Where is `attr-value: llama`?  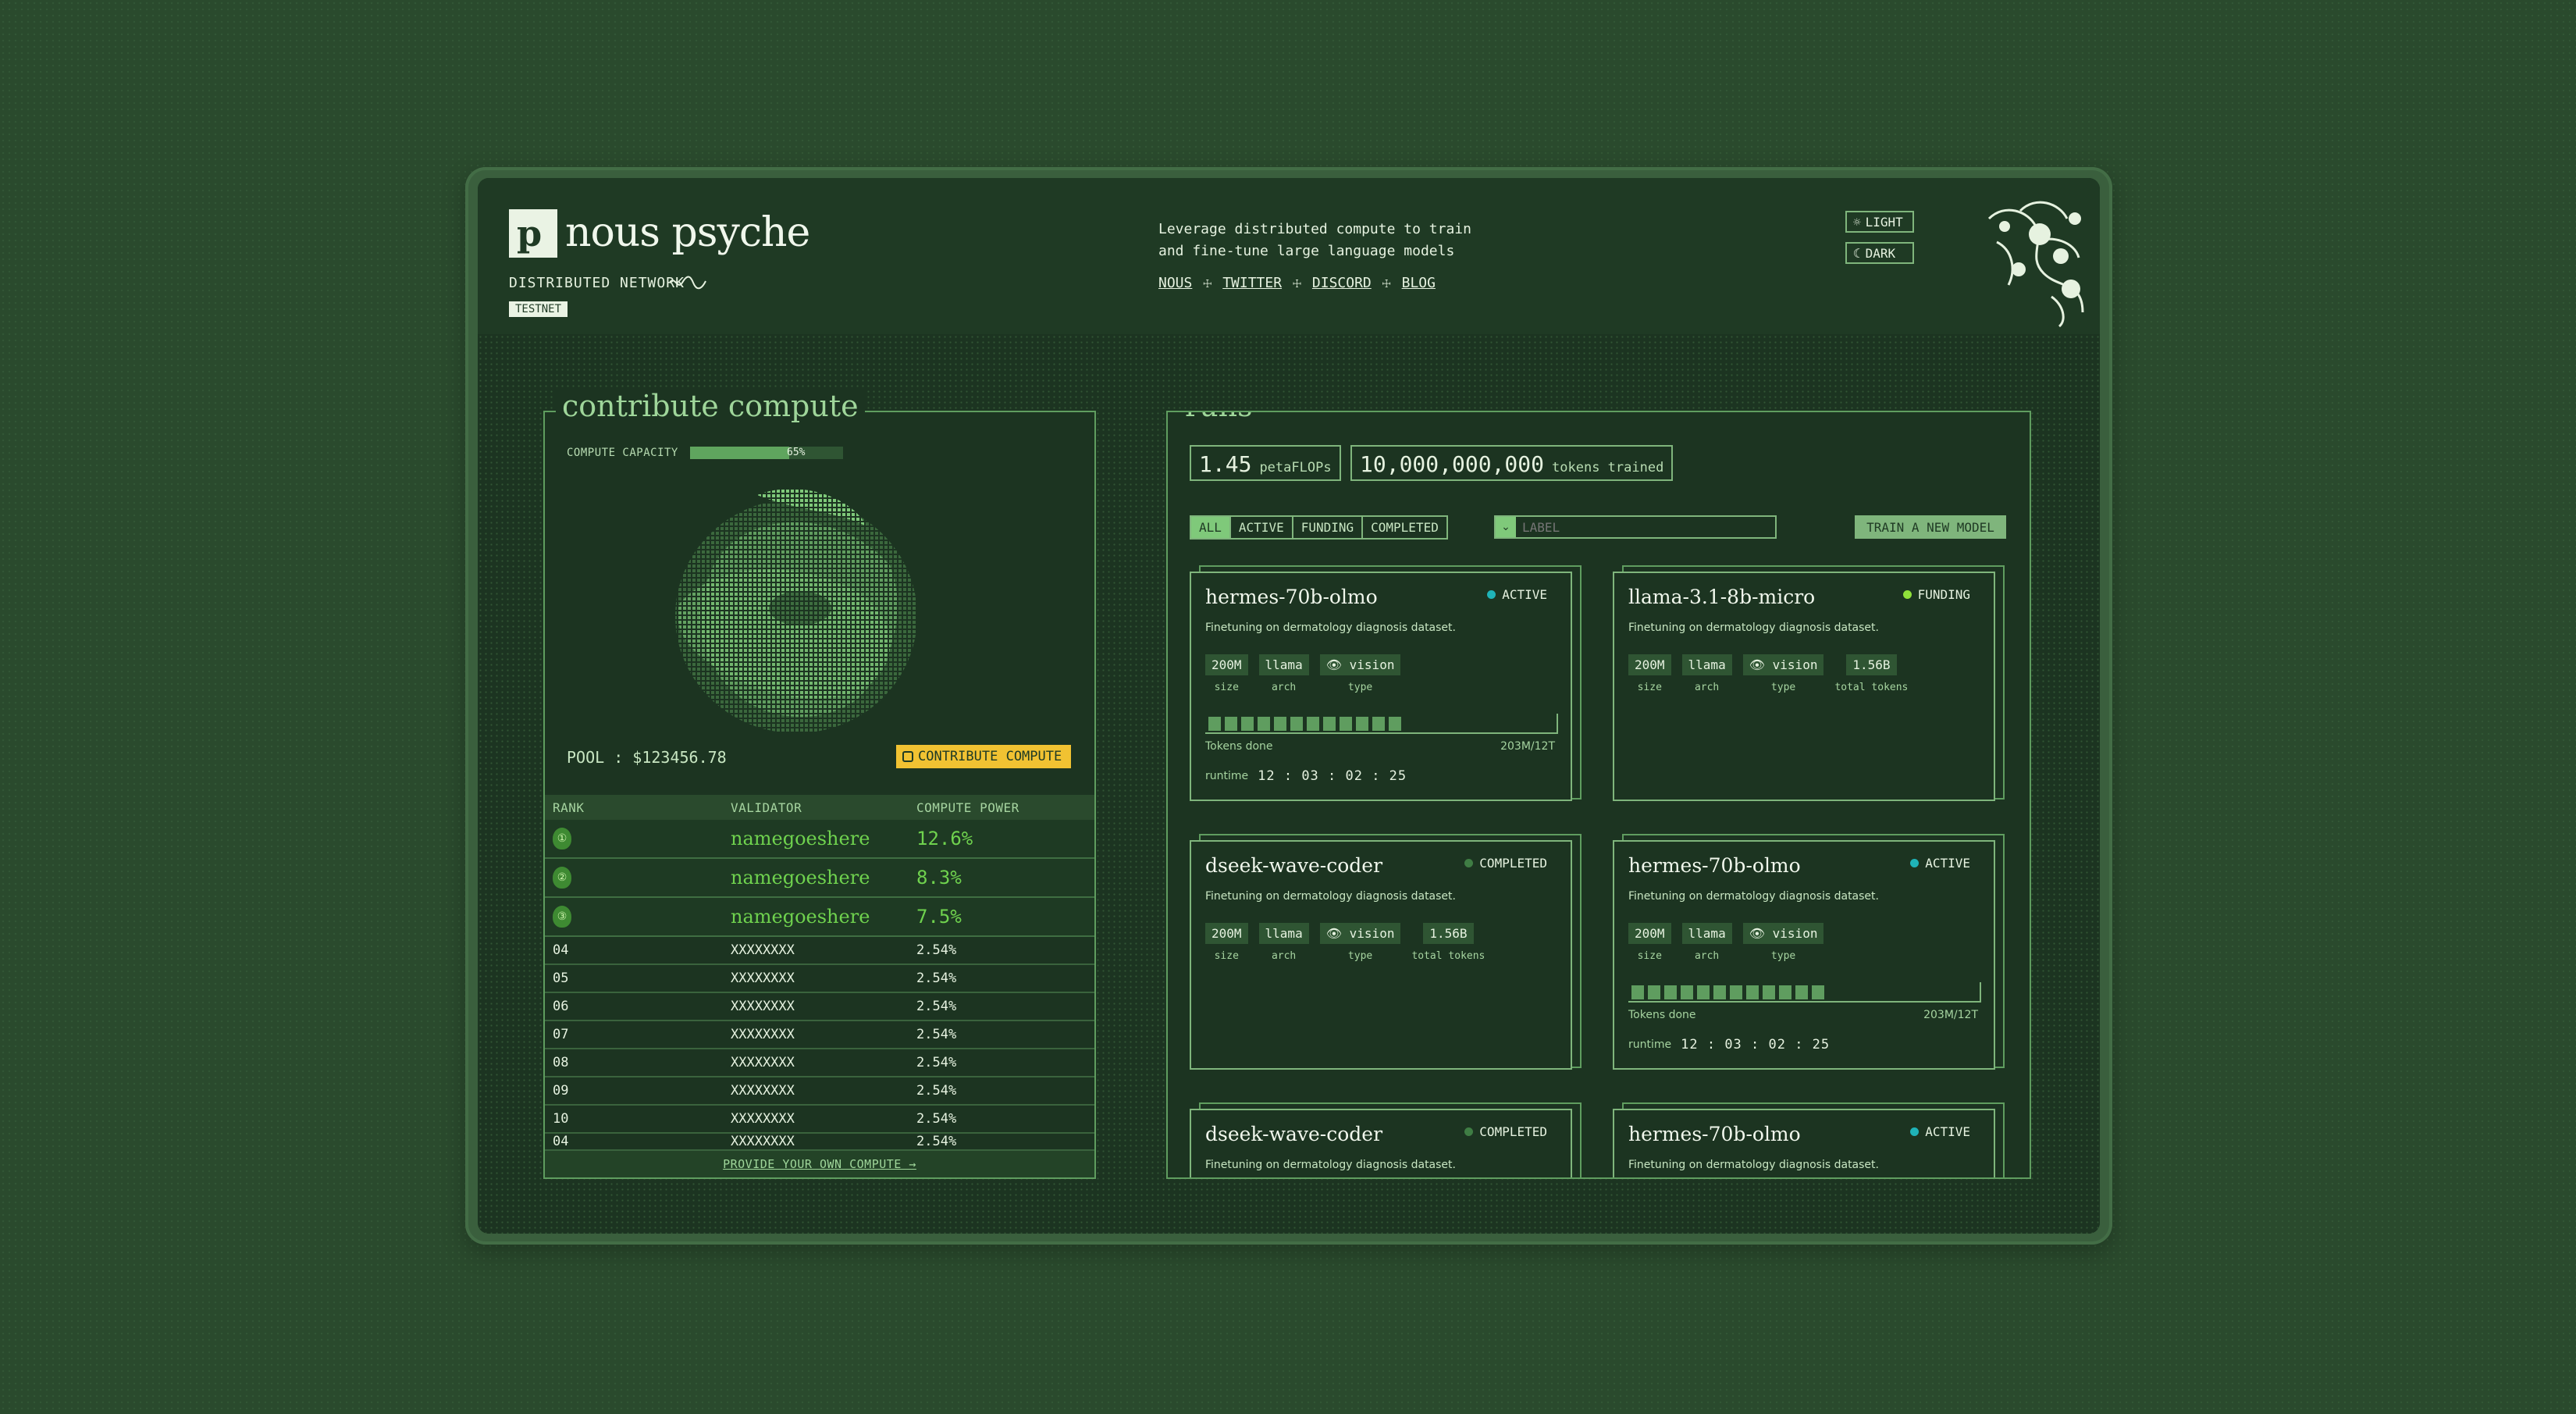
attr-value: llama is located at coordinates (1706, 934).